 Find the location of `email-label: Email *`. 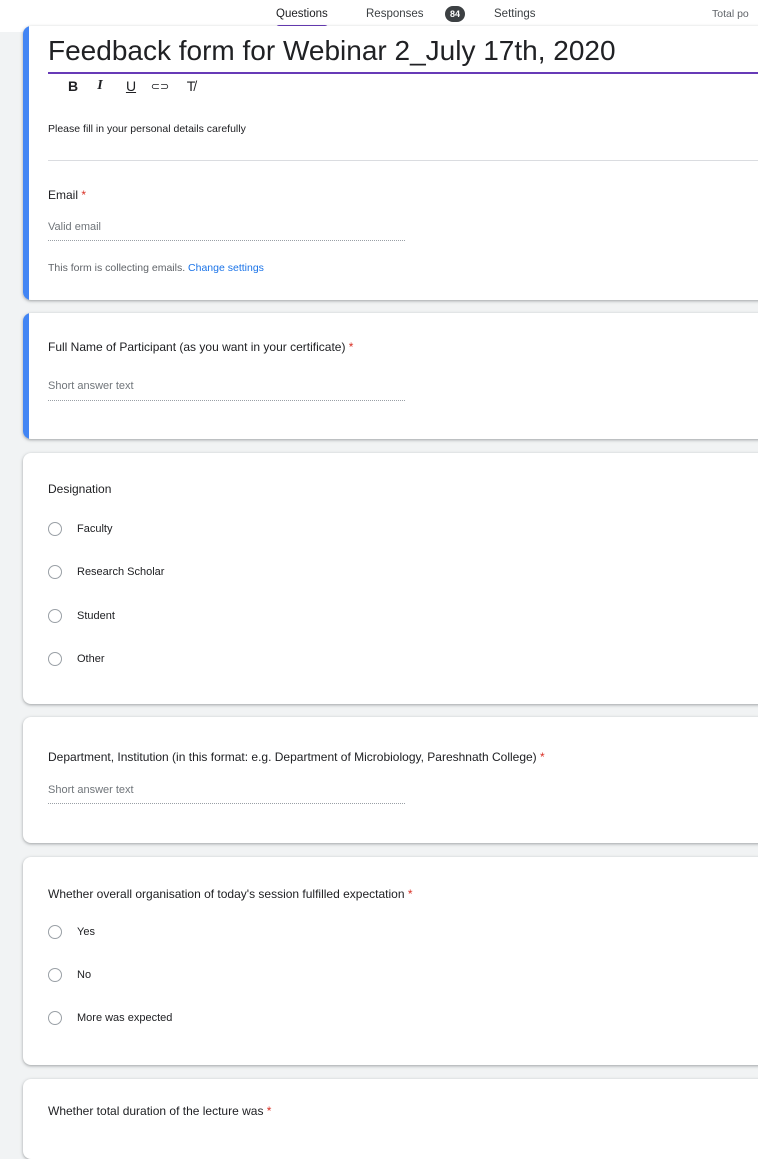

email-label: Email * is located at coordinates (67, 195).